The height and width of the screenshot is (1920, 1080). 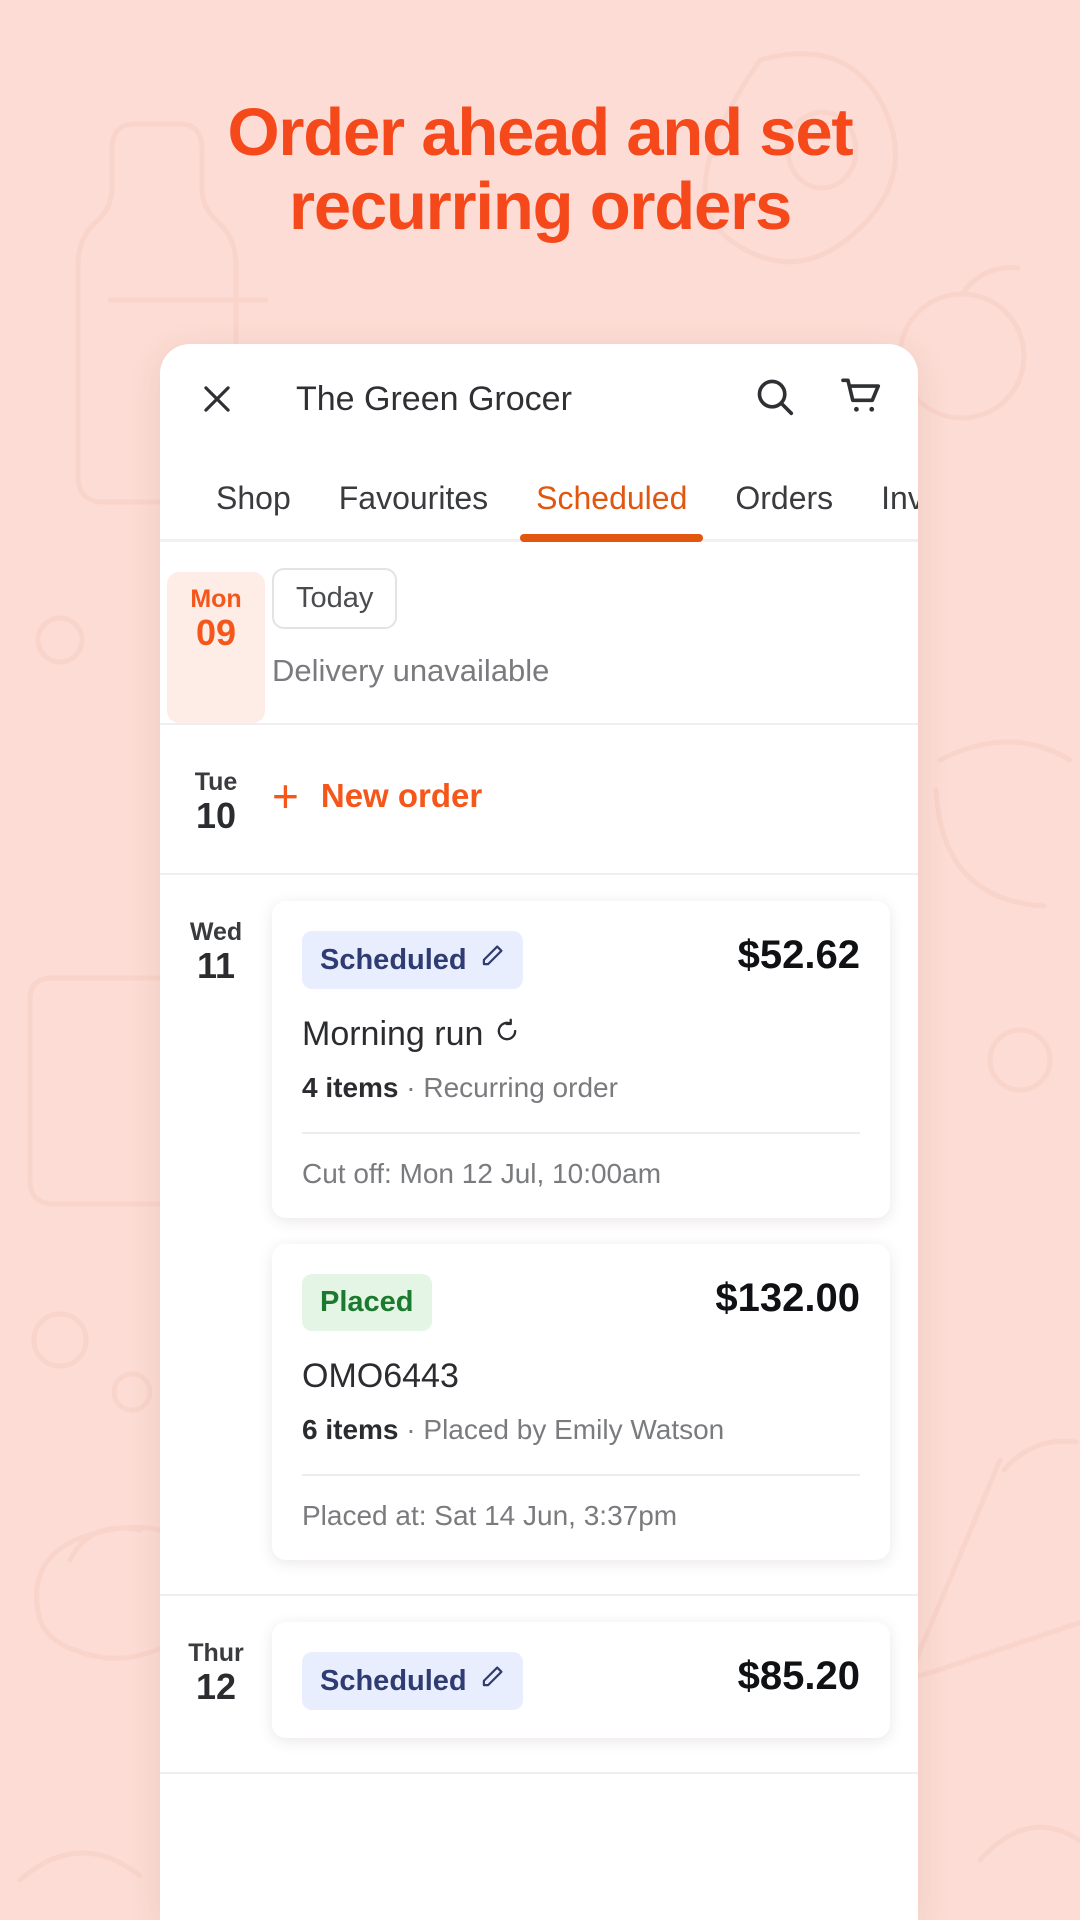 I want to click on order-detail: Placed by Emily Watson, so click(x=574, y=1429).